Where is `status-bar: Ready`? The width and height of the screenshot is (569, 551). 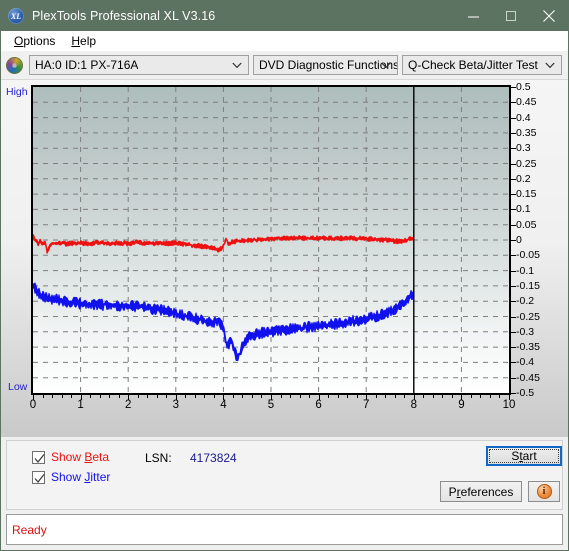 status-bar: Ready is located at coordinates (284, 529).